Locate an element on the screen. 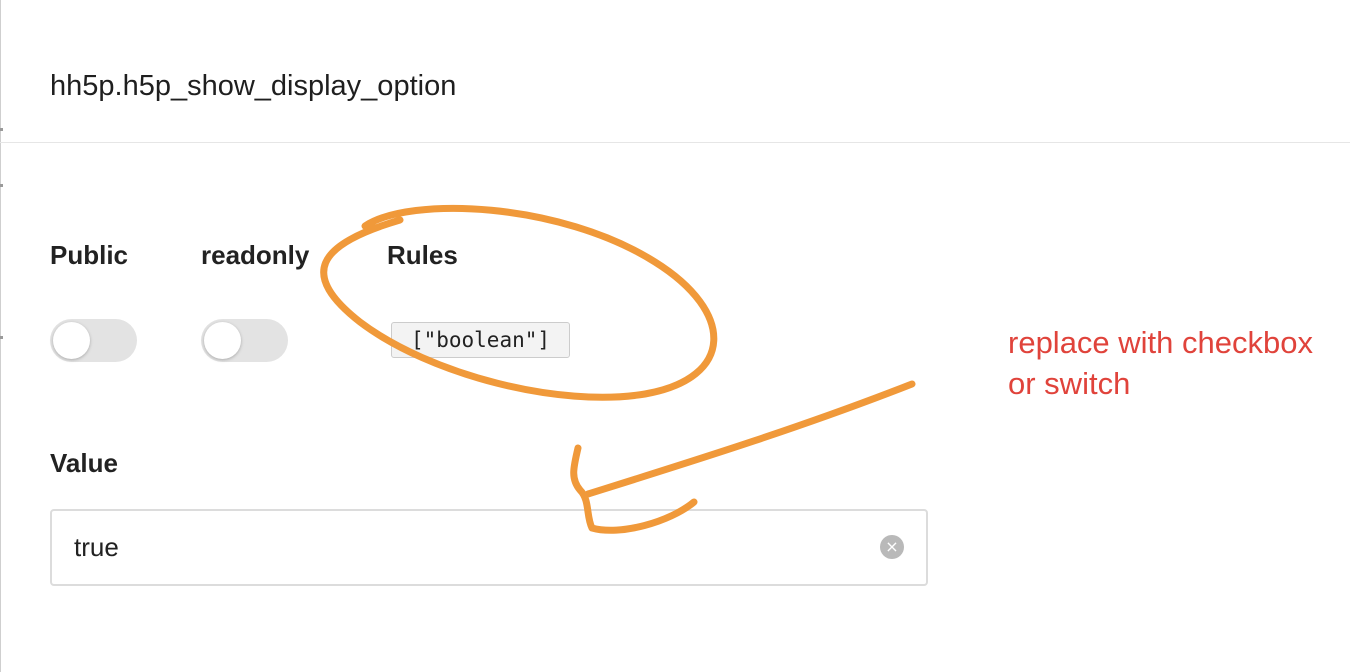 The height and width of the screenshot is (672, 1350). value-label: Value is located at coordinates (84, 463).